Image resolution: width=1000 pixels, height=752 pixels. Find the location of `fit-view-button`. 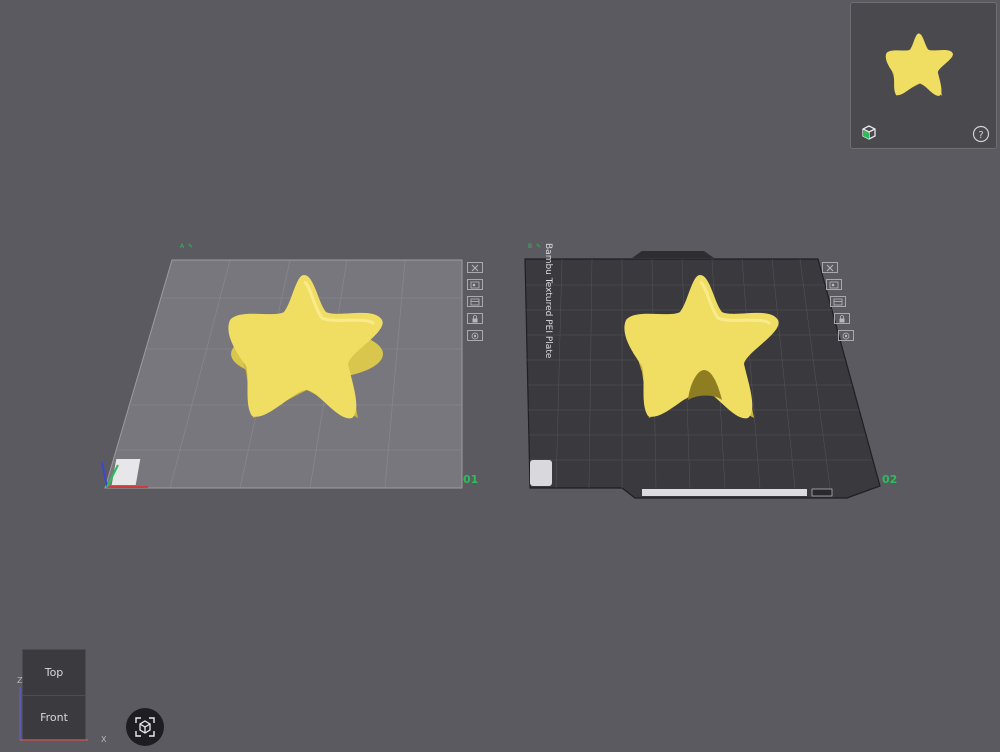

fit-view-button is located at coordinates (145, 727).